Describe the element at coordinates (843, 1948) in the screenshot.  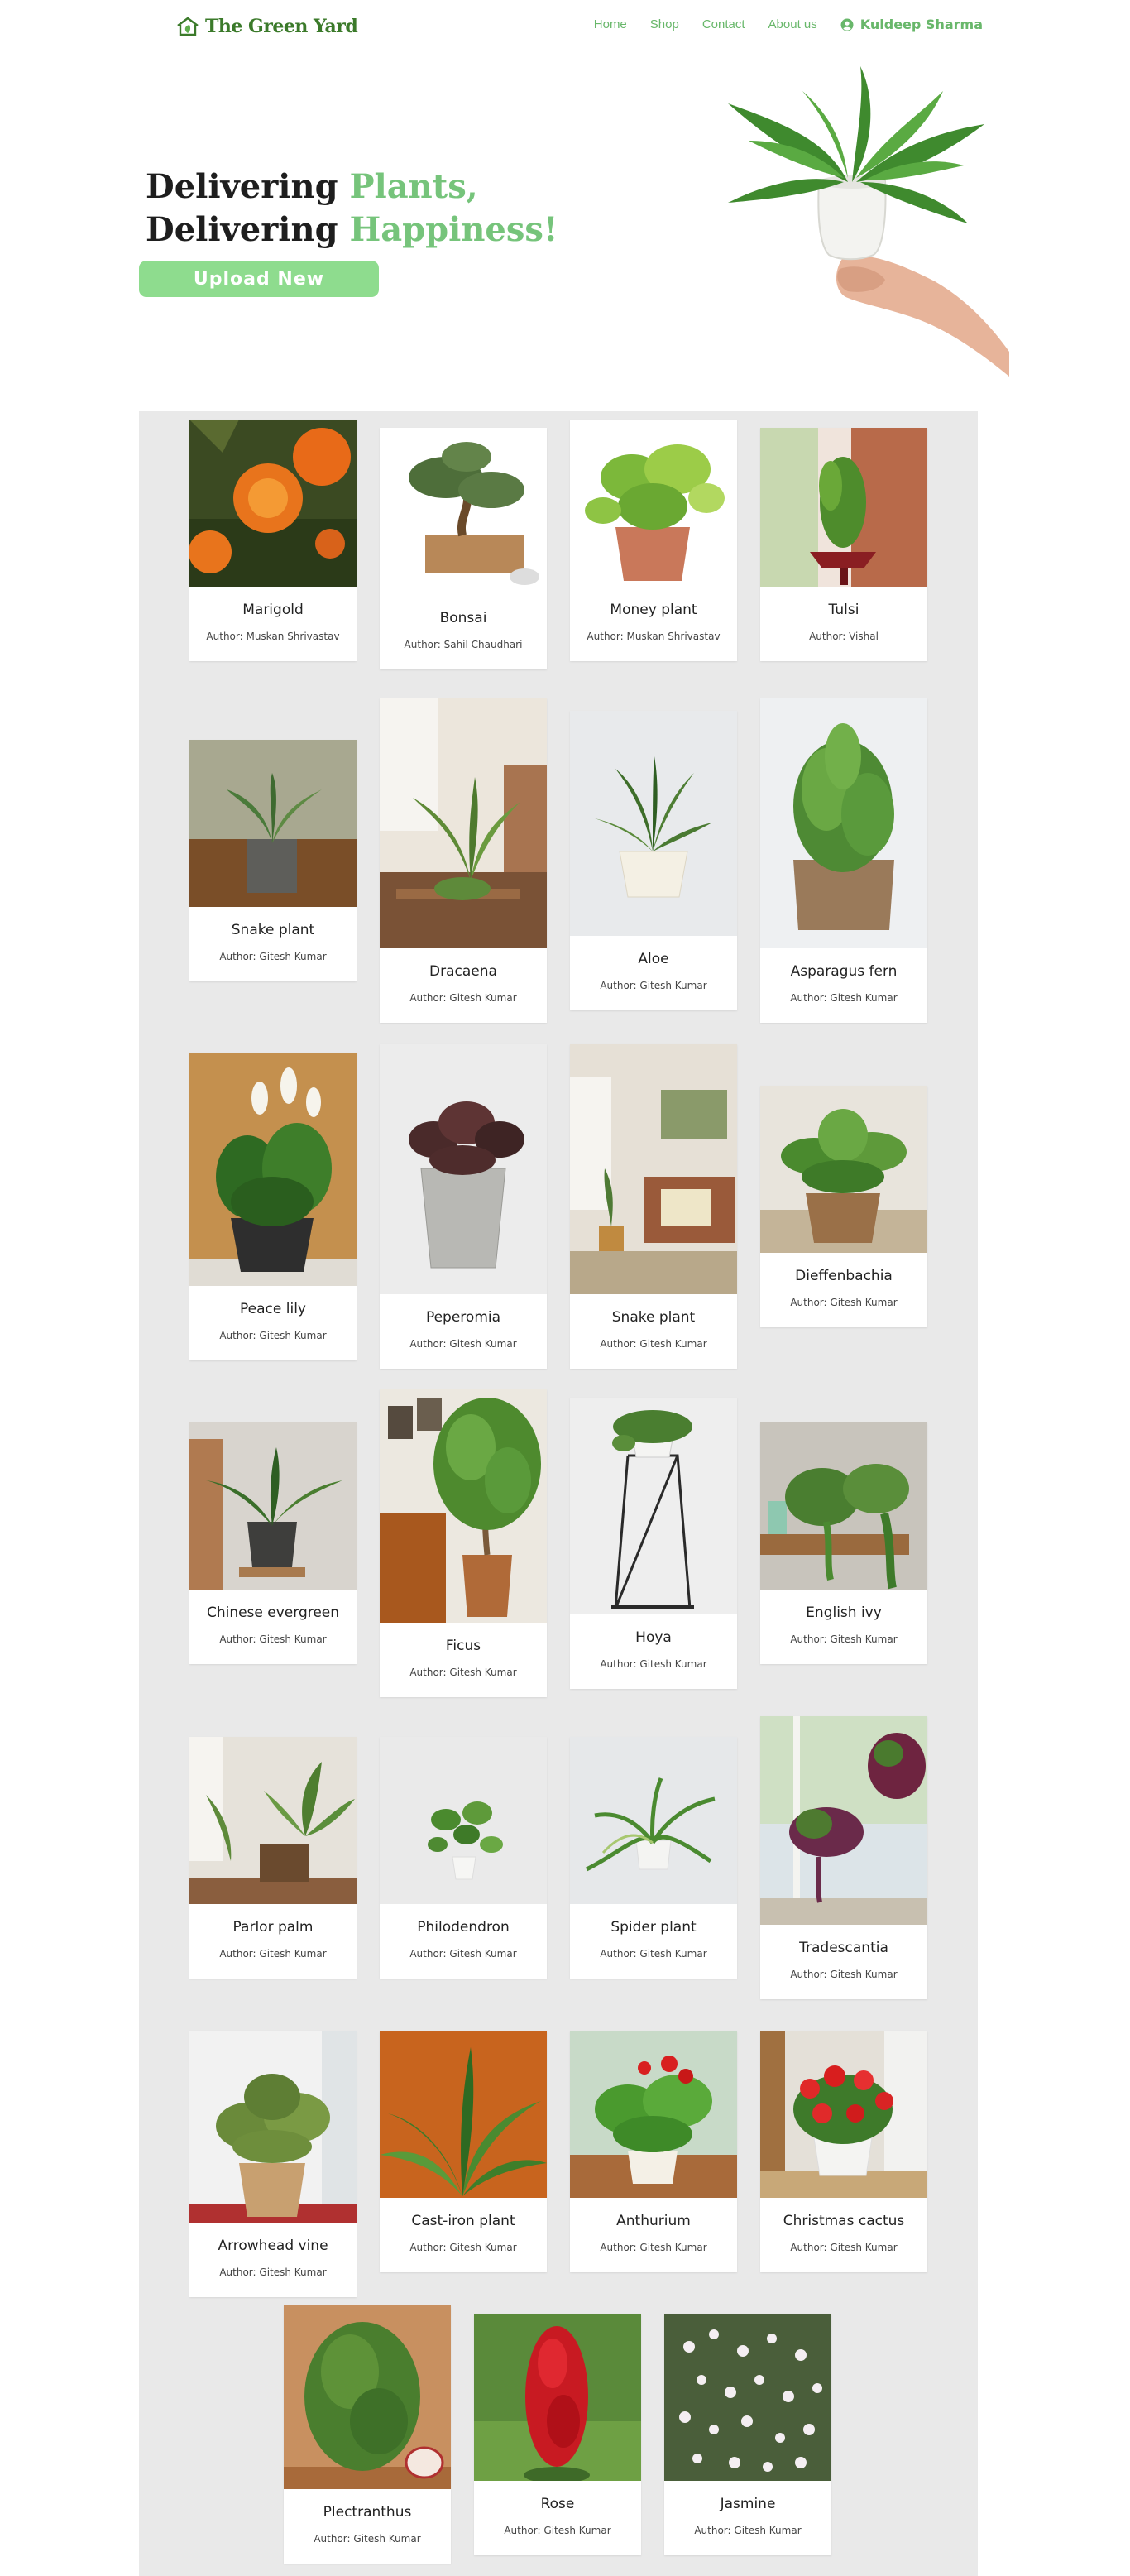
I see `plant-name: Tradescantia` at that location.